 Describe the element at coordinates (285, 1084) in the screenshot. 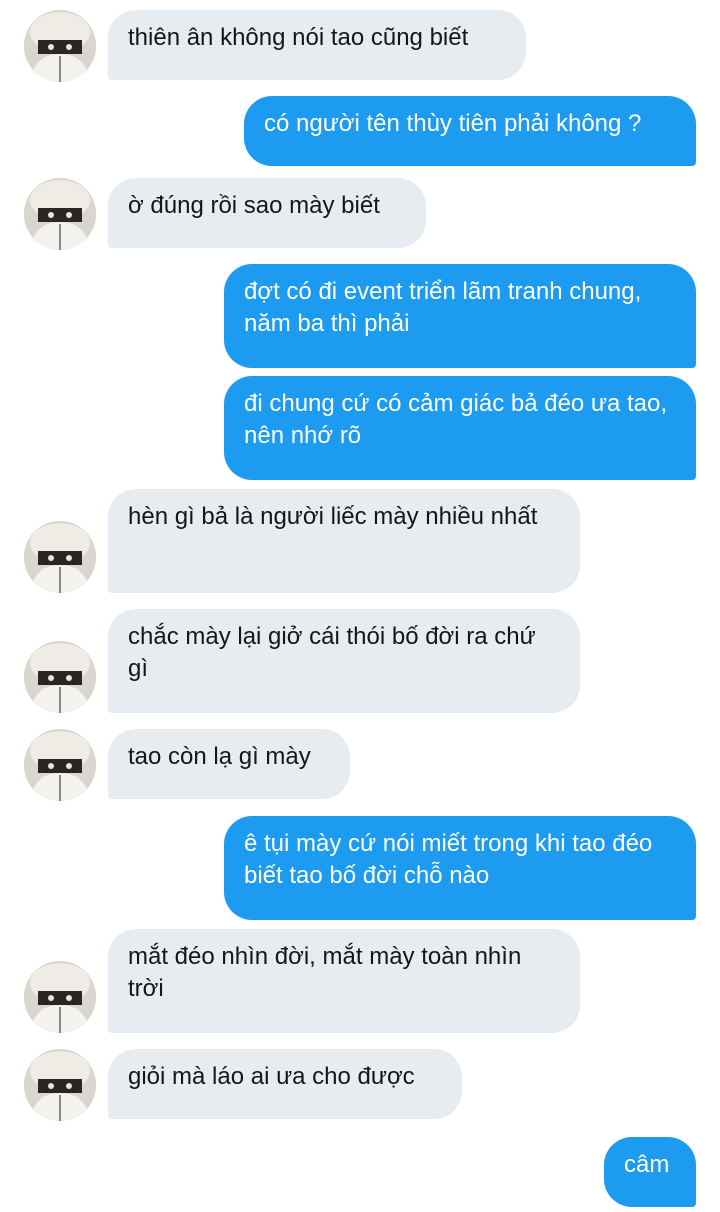

I see `message-bubble: giỏi mà láo ai ưa cho được` at that location.